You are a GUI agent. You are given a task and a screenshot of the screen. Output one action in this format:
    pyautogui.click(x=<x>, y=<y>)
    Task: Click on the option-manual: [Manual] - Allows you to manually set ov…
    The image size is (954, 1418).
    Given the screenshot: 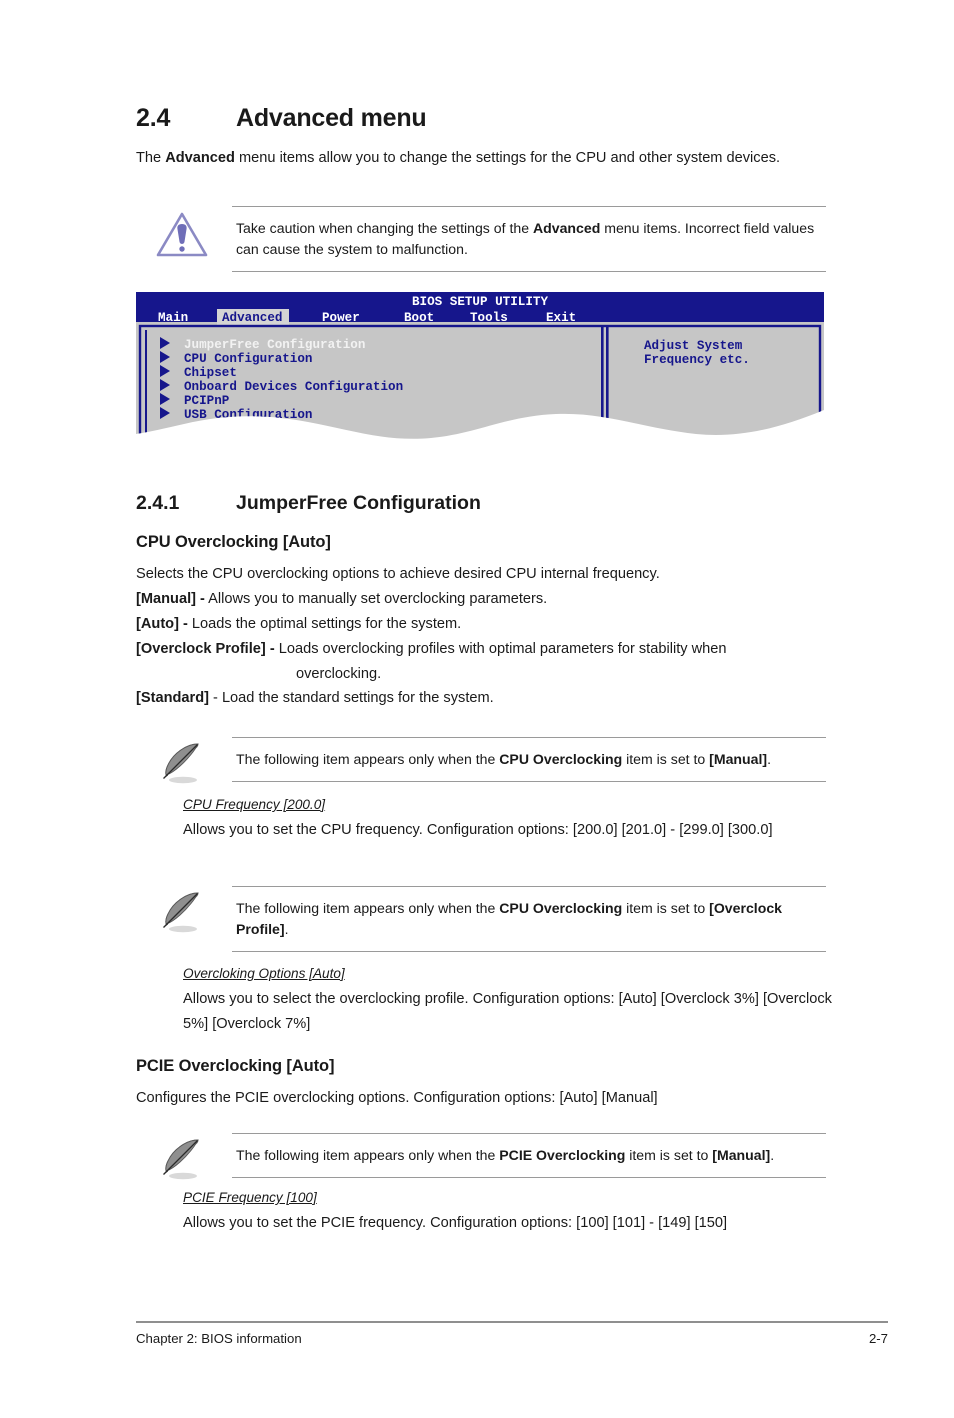 What is the action you would take?
    pyautogui.click(x=486, y=599)
    